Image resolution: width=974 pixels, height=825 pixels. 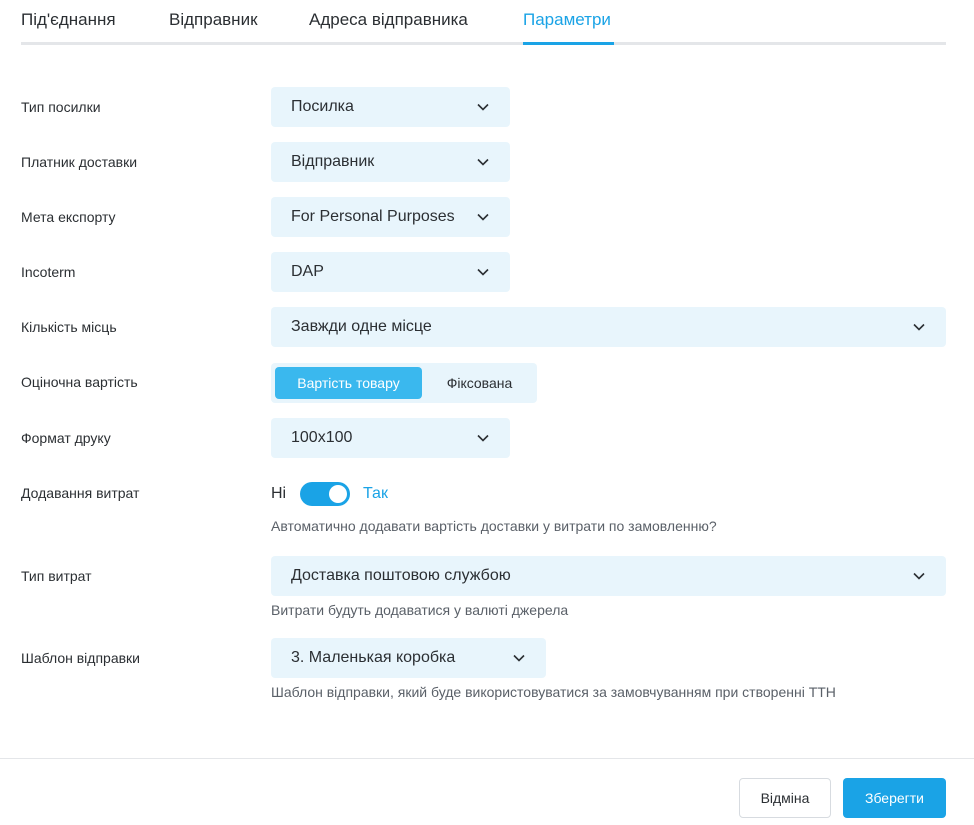 I want to click on incoterm-label: Incoterm, so click(x=48, y=272).